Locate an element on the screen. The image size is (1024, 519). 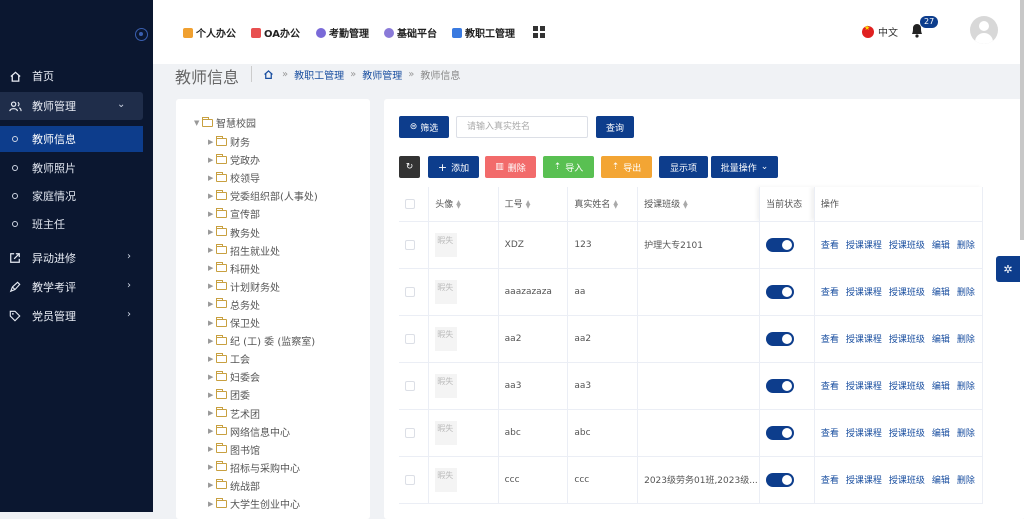
breadcrumb-link: 教职工管理 is located at coordinates (319, 74).